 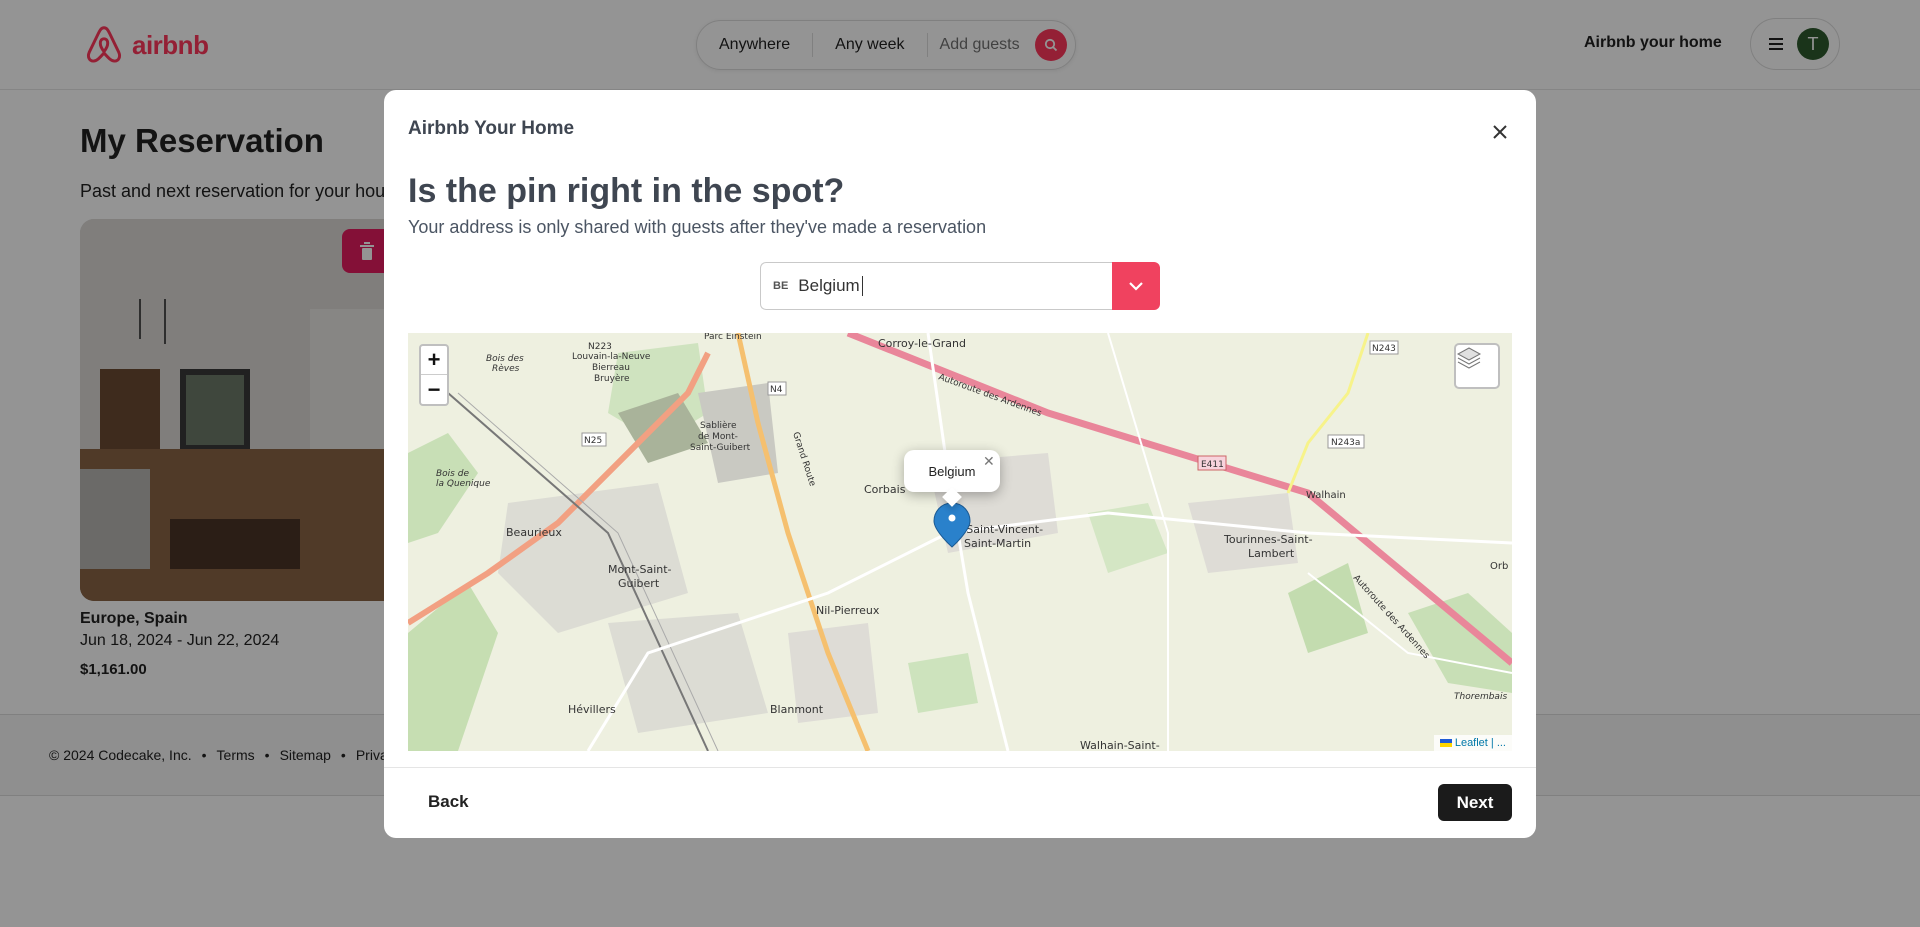 I want to click on svg-text: Bruyère, so click(x=612, y=378).